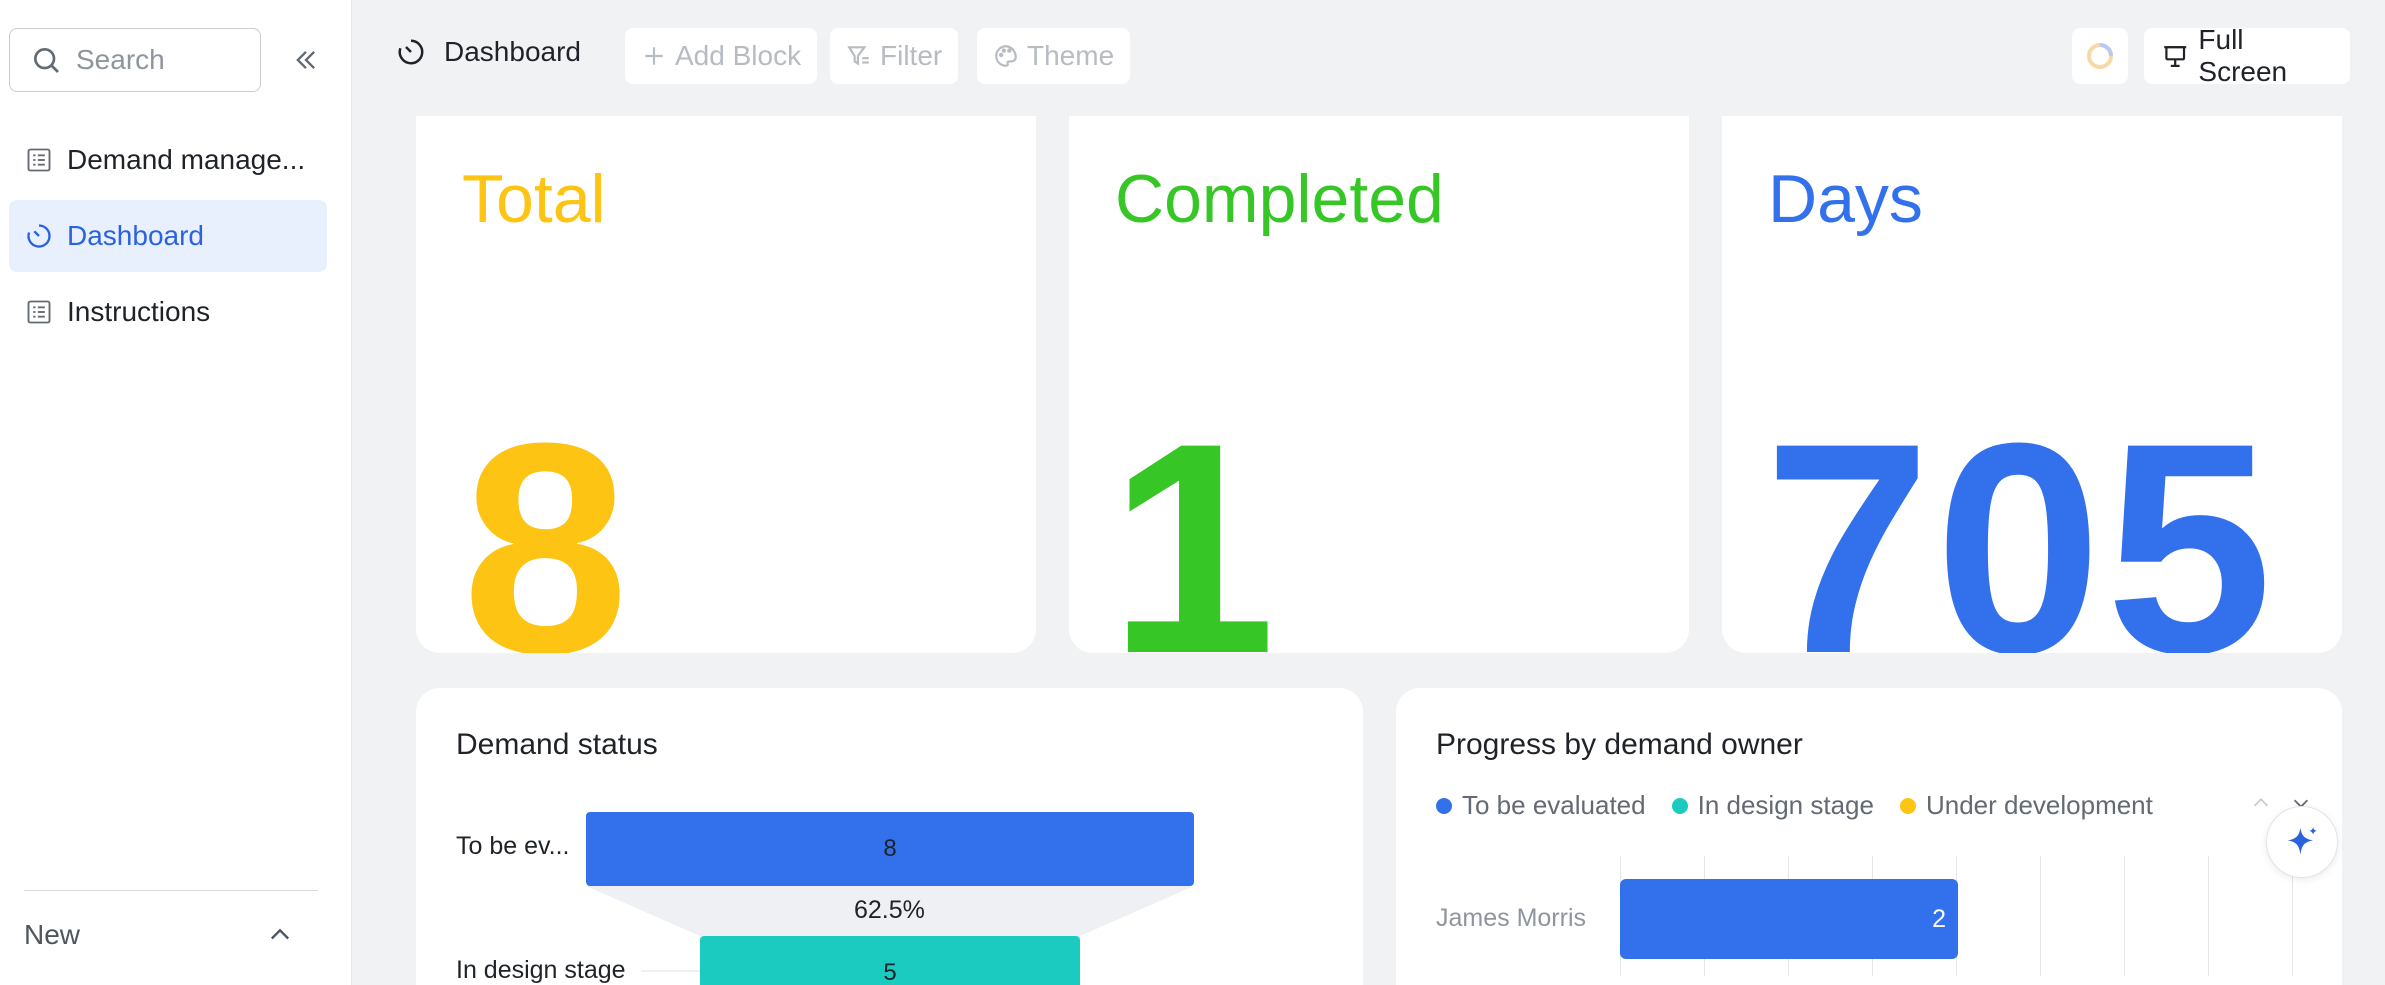 This screenshot has width=2385, height=985. Describe the element at coordinates (1006, 56) in the screenshot. I see `palette-icon` at that location.